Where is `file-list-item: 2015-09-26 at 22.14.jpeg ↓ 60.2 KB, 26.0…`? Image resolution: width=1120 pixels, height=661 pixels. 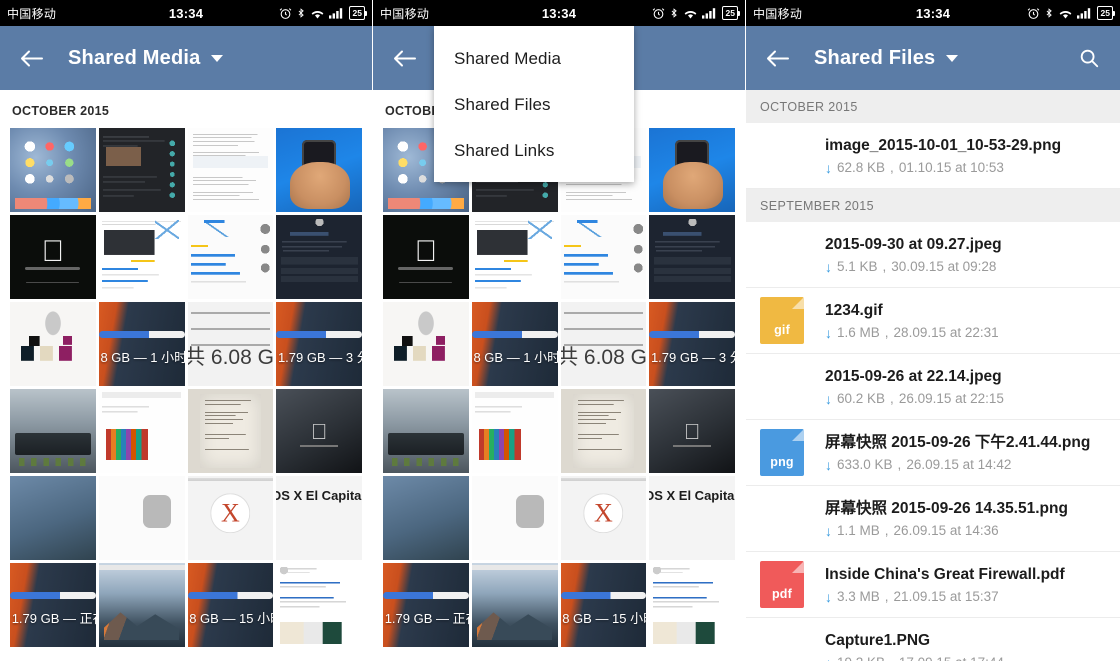 file-list-item: 2015-09-26 at 22.14.jpeg ↓ 60.2 KB, 26.0… is located at coordinates (933, 387).